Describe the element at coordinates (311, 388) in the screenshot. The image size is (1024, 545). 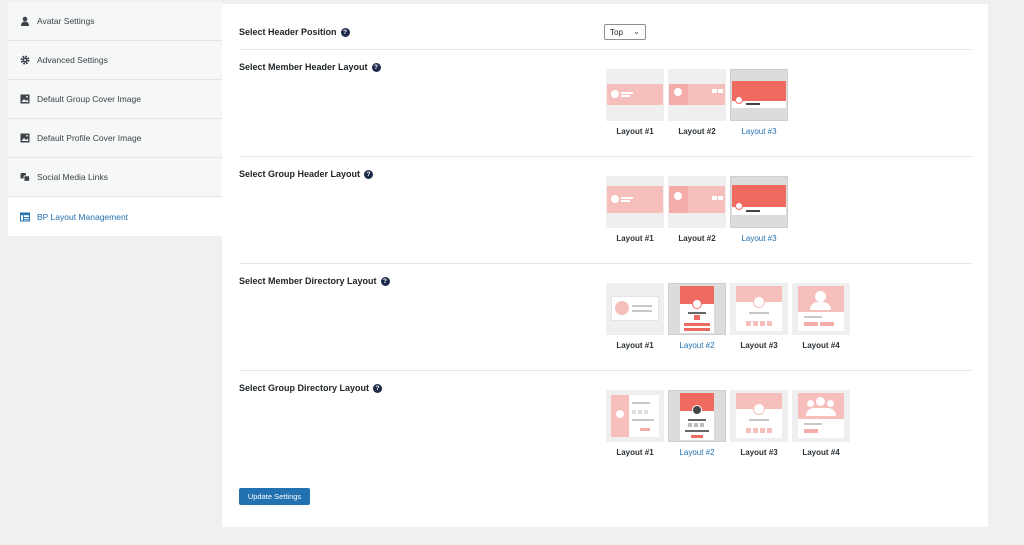
I see `group-directory-layout-label: Select Group Directory Layout ?` at that location.